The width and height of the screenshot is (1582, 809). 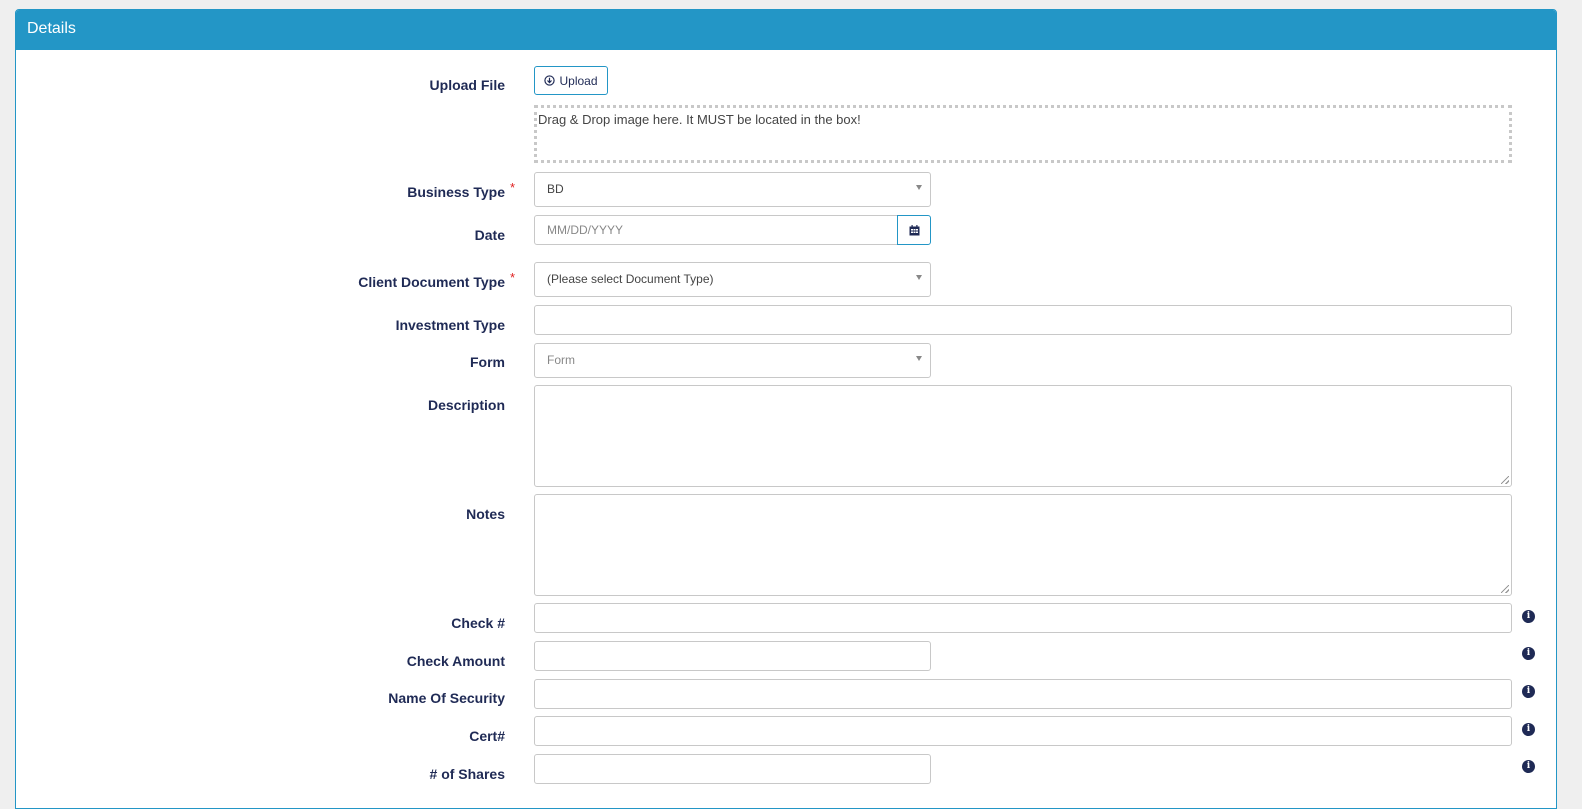 I want to click on client-document-type-label: Client Document Type *, so click(x=436, y=280).